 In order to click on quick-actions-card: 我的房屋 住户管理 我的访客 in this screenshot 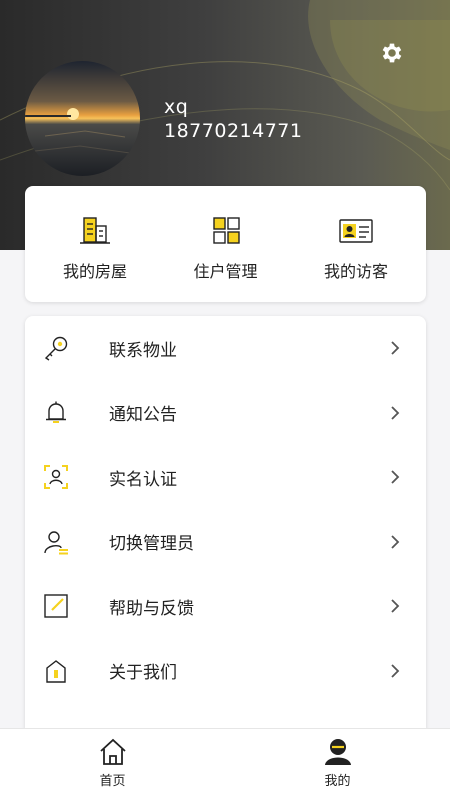, I will do `click(225, 244)`.